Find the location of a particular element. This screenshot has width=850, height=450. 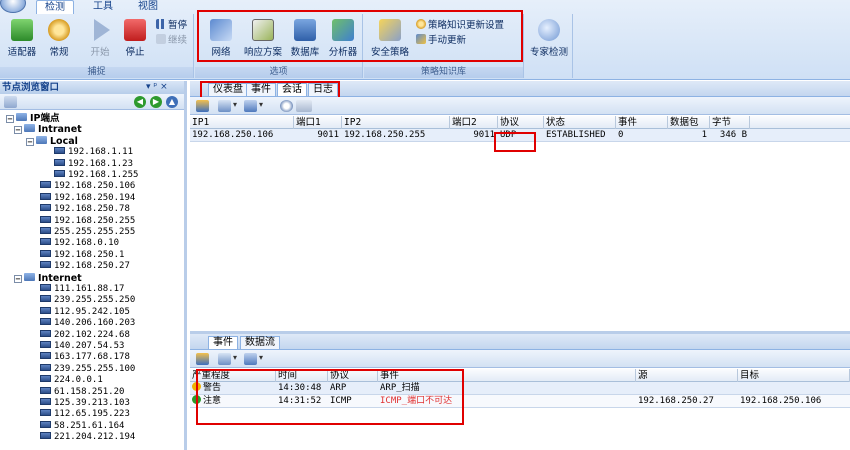

filter-icon is located at coordinates (250, 106).